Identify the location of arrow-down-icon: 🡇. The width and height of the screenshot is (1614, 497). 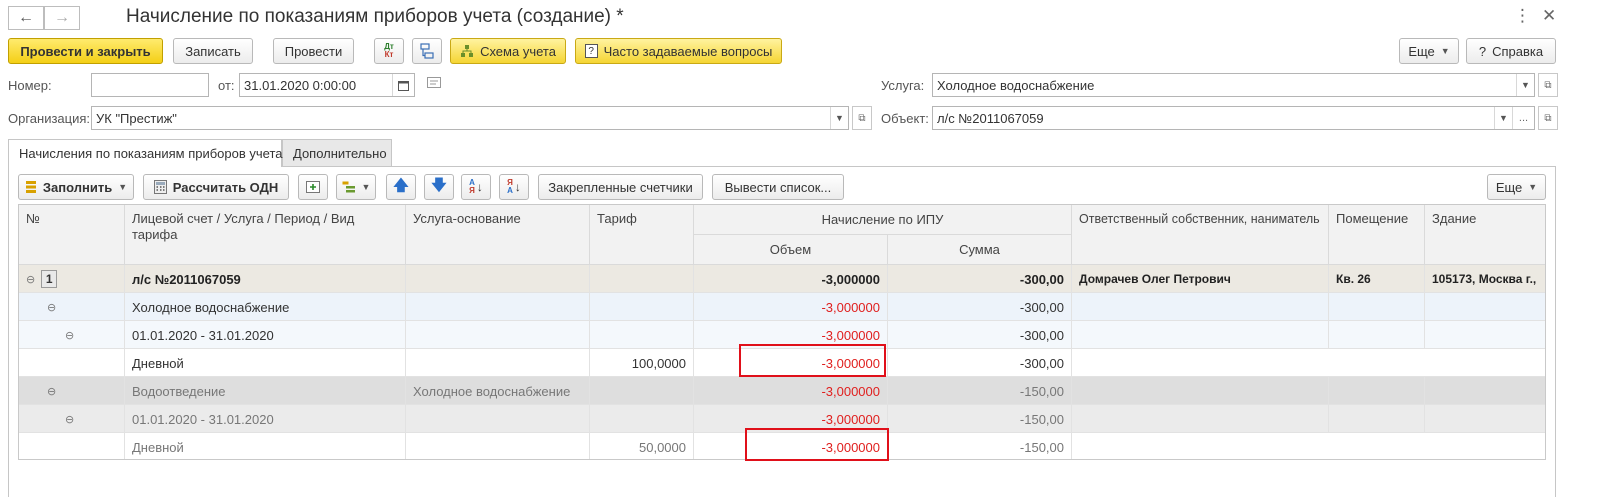
(439, 185).